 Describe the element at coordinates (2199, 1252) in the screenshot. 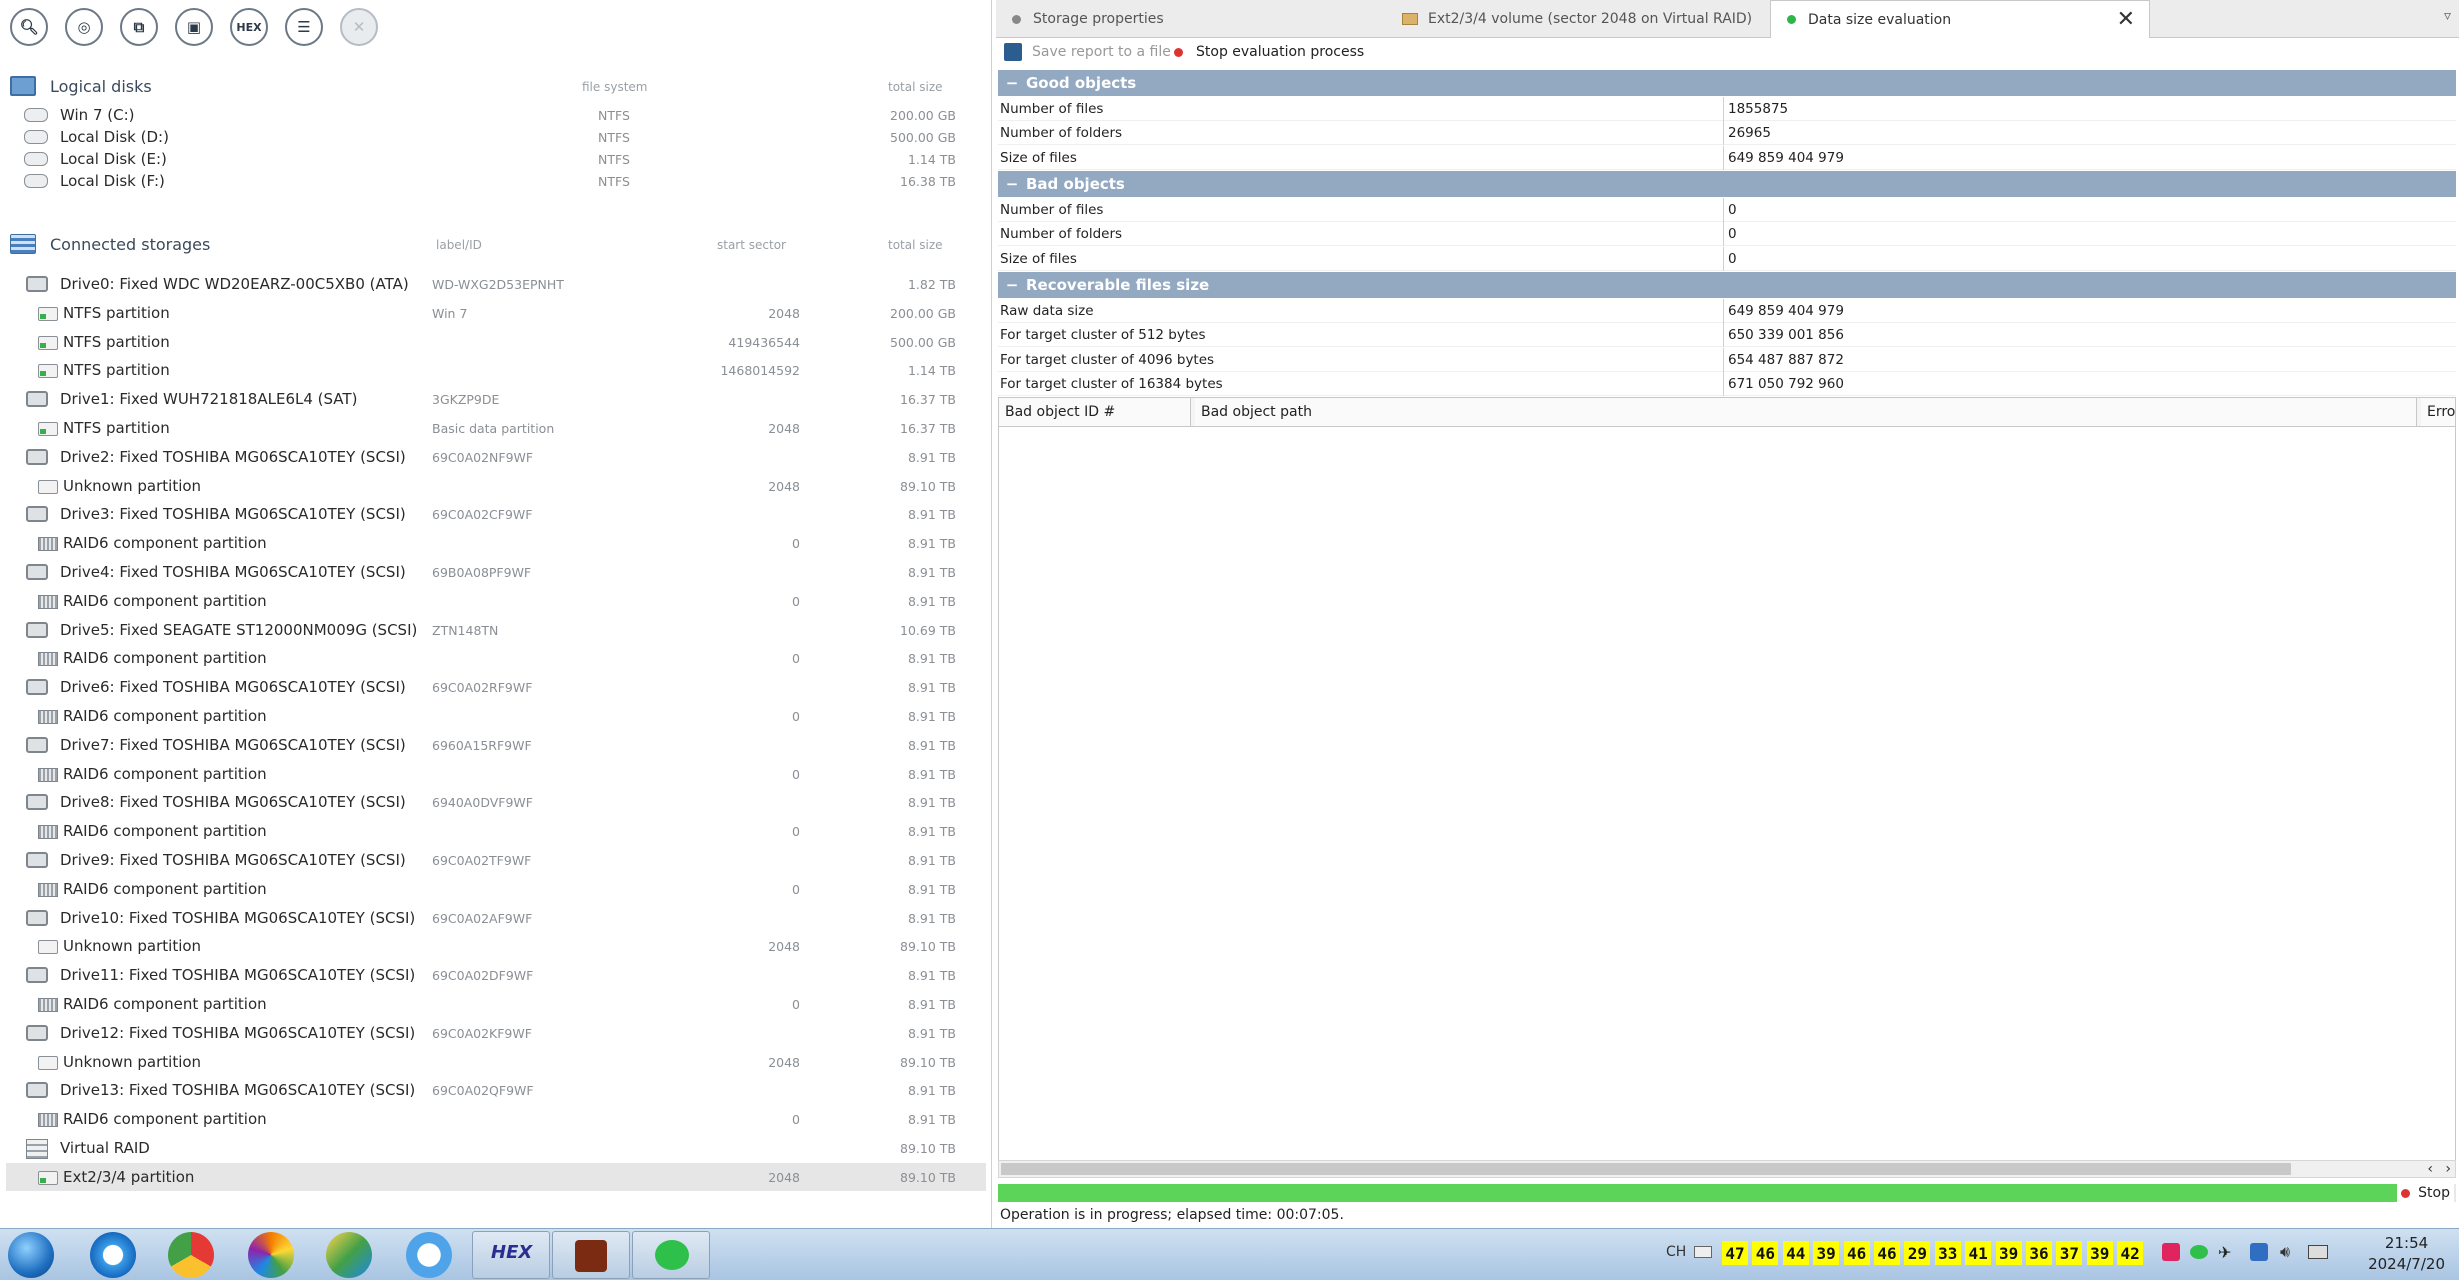

I see `wechat-tray-icon` at that location.